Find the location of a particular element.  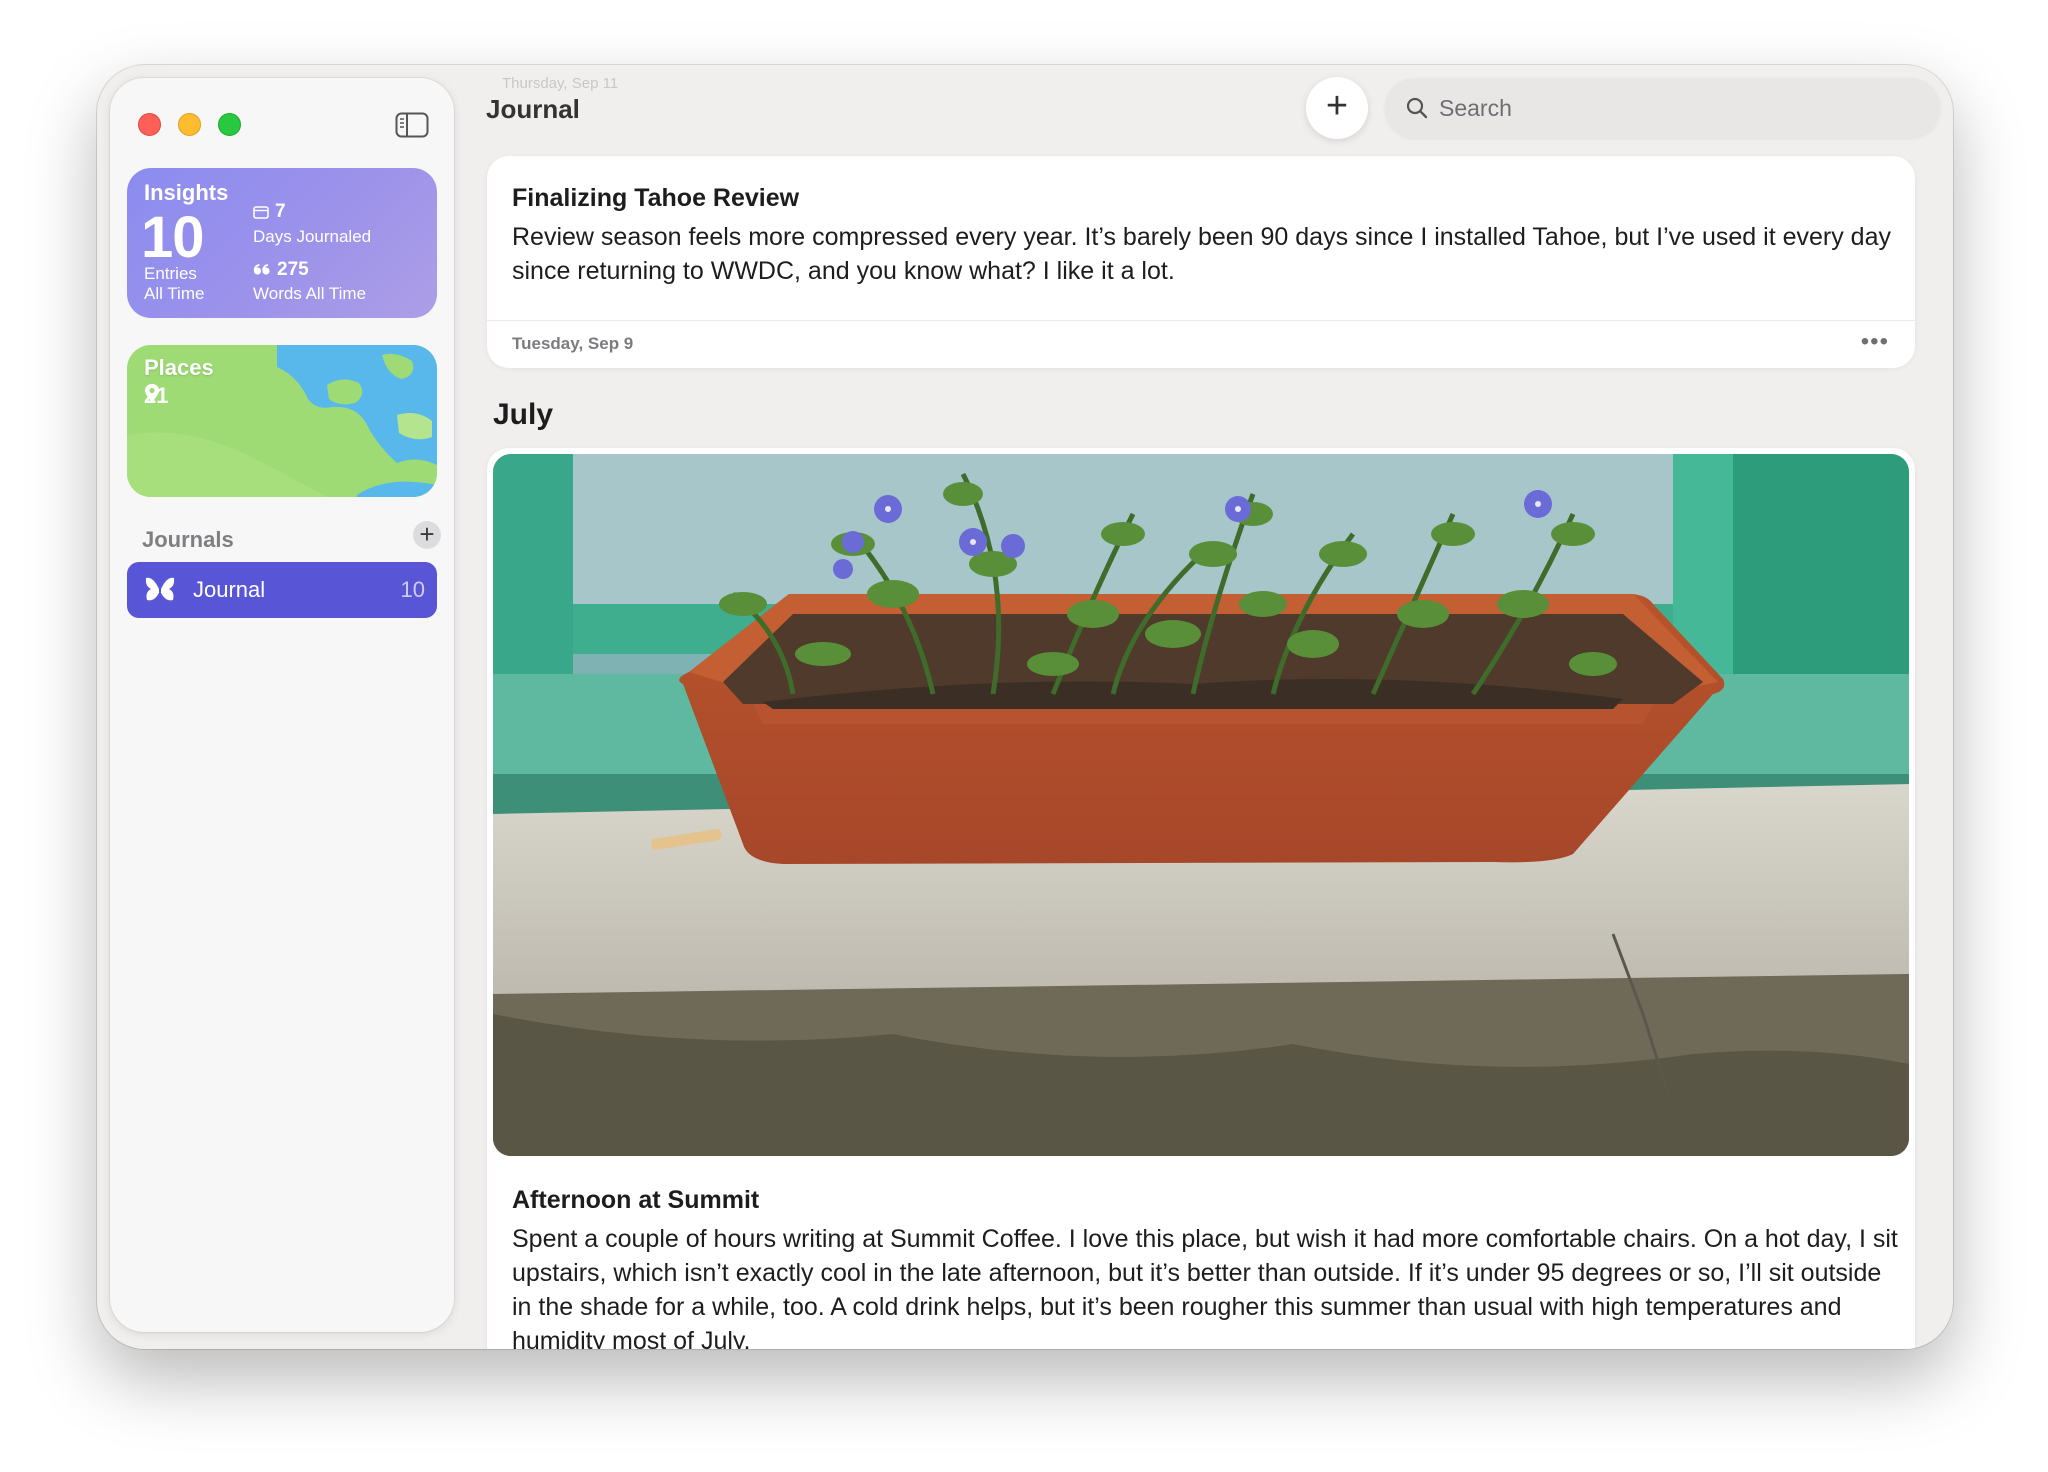

zoom-window-button is located at coordinates (229, 124).